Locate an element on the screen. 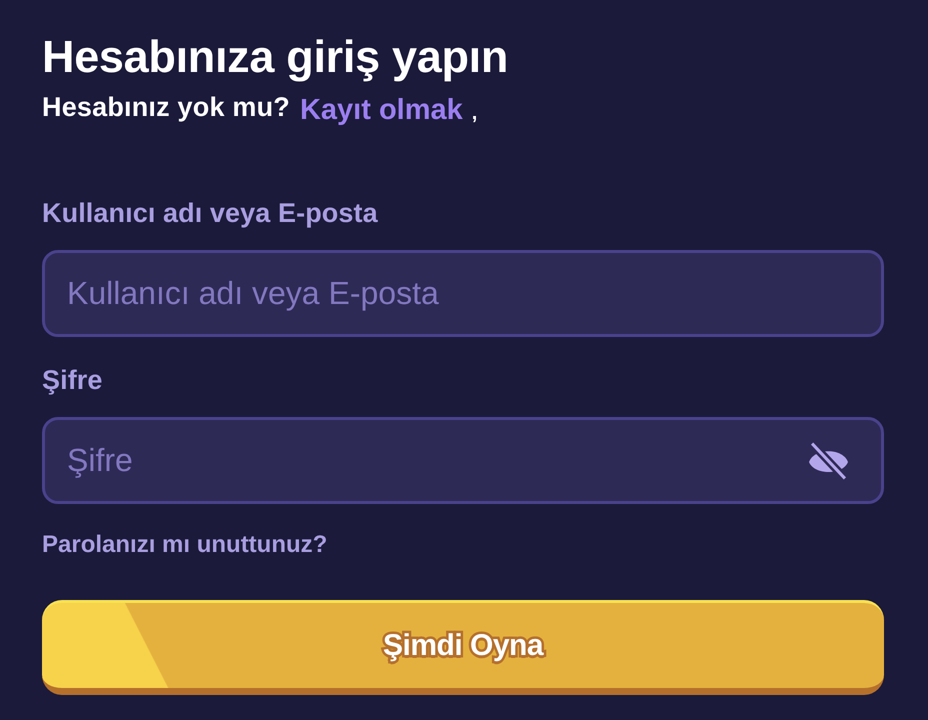  input-field: Kullanıcı adı veya E-posta is located at coordinates (463, 293).